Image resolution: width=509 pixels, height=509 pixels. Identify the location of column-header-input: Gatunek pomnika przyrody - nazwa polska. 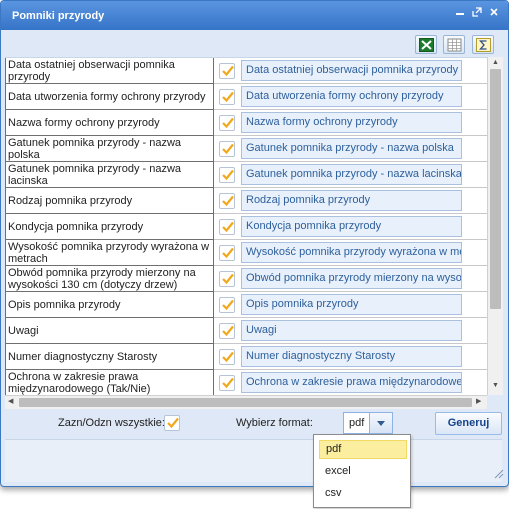
(351, 148).